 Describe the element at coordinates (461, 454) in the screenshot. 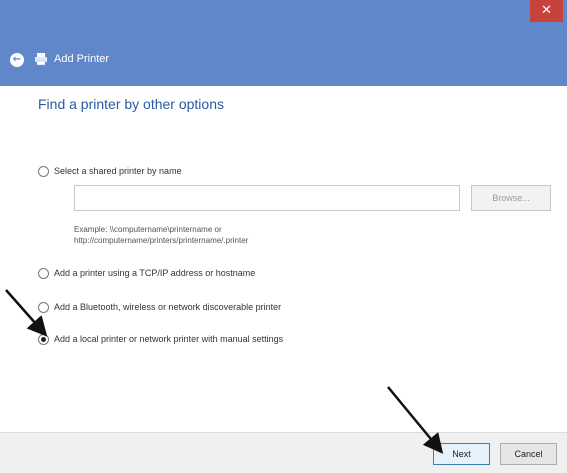

I see `next-button: Next` at that location.